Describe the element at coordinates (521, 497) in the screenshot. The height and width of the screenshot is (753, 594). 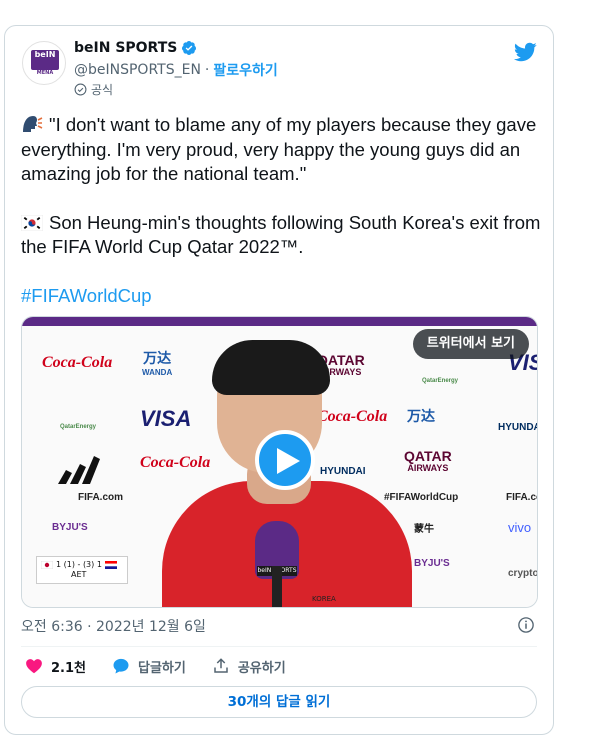
I see `sponsor-fifa-2: FIFA.com` at that location.